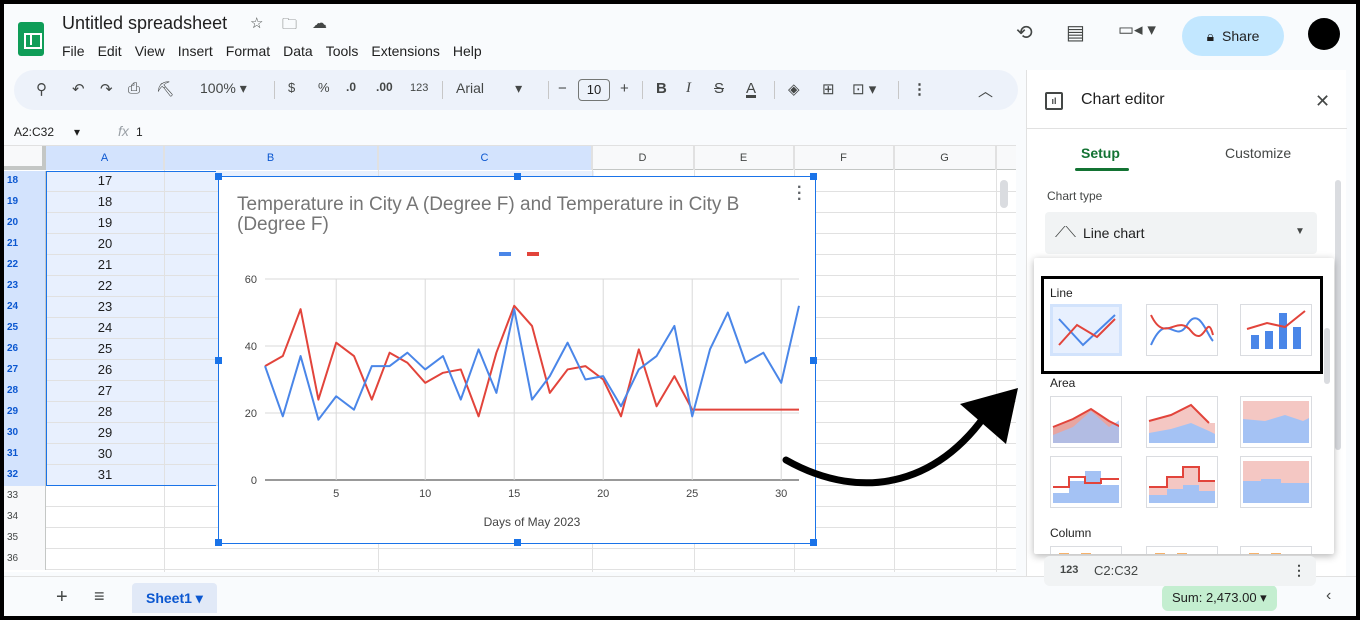 This screenshot has height=620, width=1360. What do you see at coordinates (271, 158) in the screenshot?
I see `column-header-b: B` at bounding box center [271, 158].